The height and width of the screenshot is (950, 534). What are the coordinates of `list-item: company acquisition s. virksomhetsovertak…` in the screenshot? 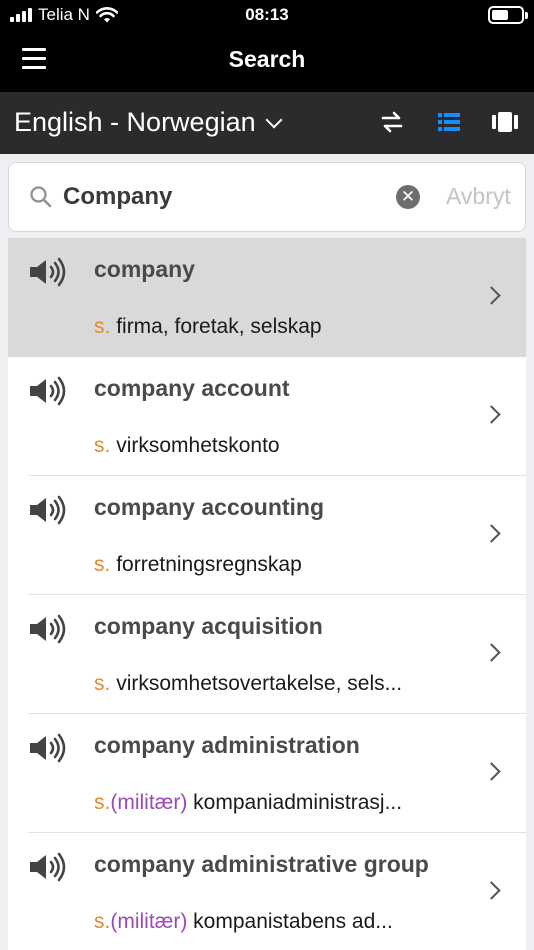 It's located at (267, 654).